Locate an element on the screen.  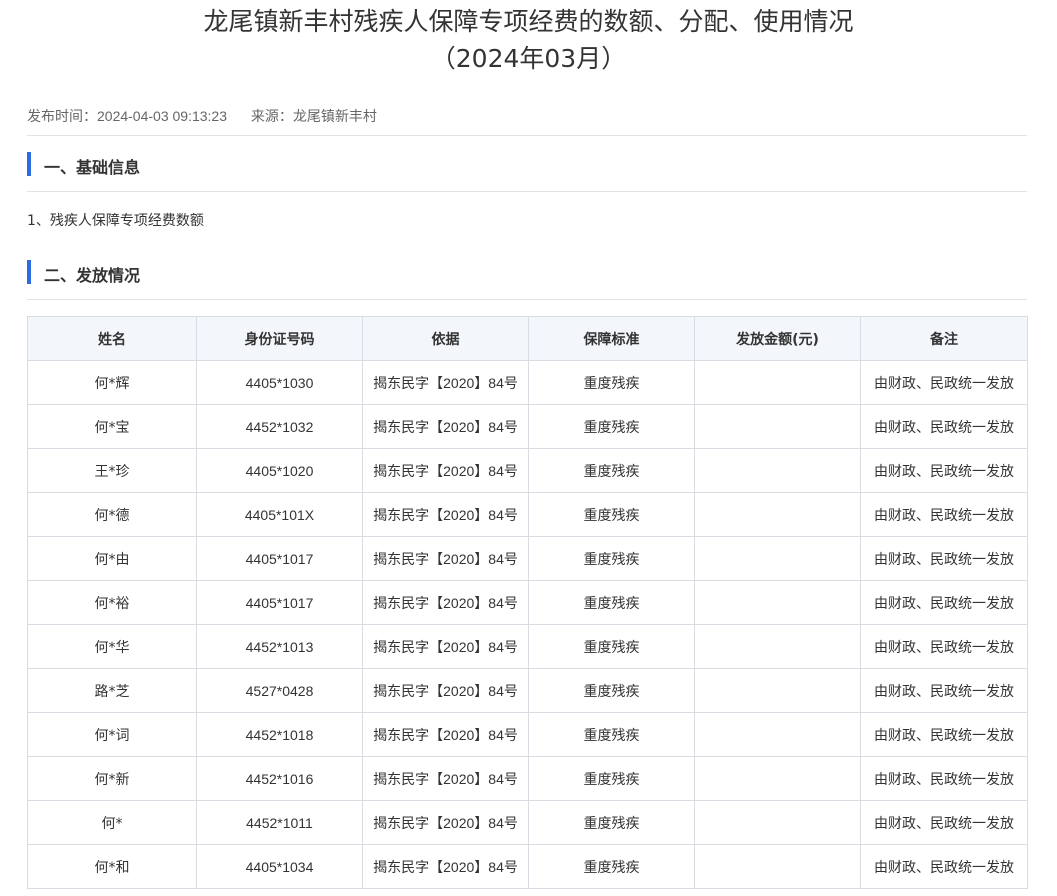
header-remark: 备注 is located at coordinates (944, 338).